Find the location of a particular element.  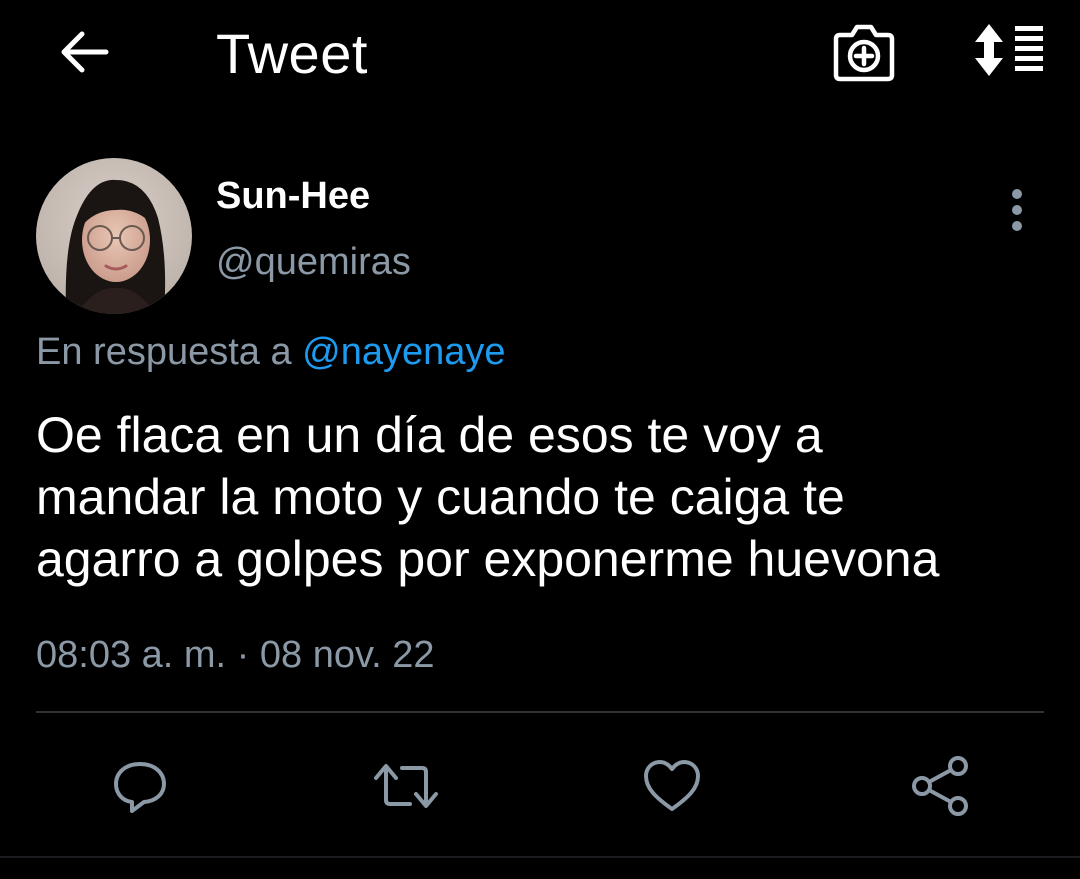

tweet-text-line: Oe flaca en un día de esos te voy a is located at coordinates (429, 435).